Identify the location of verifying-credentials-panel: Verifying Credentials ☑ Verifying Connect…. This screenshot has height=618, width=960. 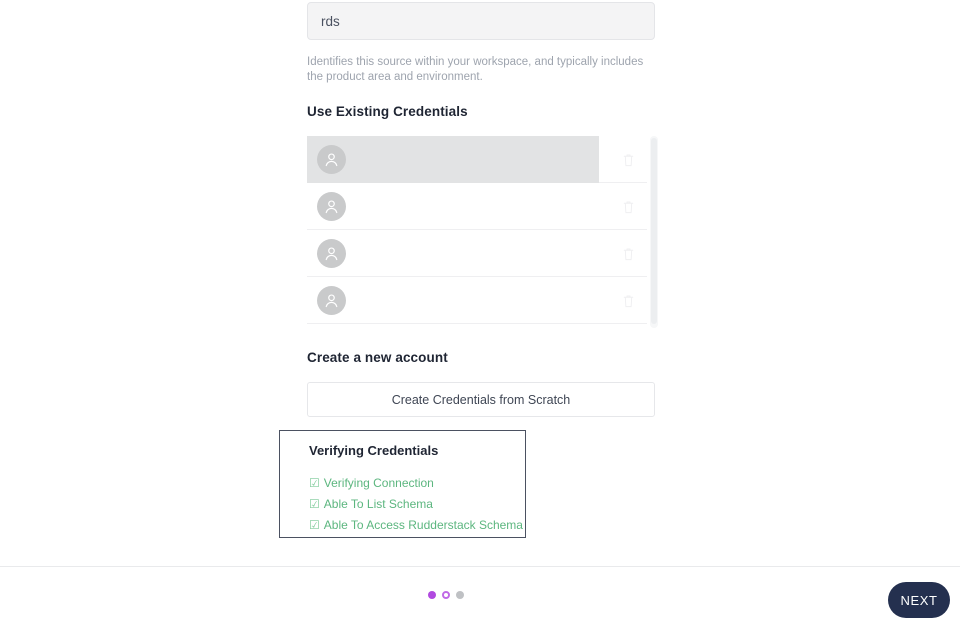
(402, 484).